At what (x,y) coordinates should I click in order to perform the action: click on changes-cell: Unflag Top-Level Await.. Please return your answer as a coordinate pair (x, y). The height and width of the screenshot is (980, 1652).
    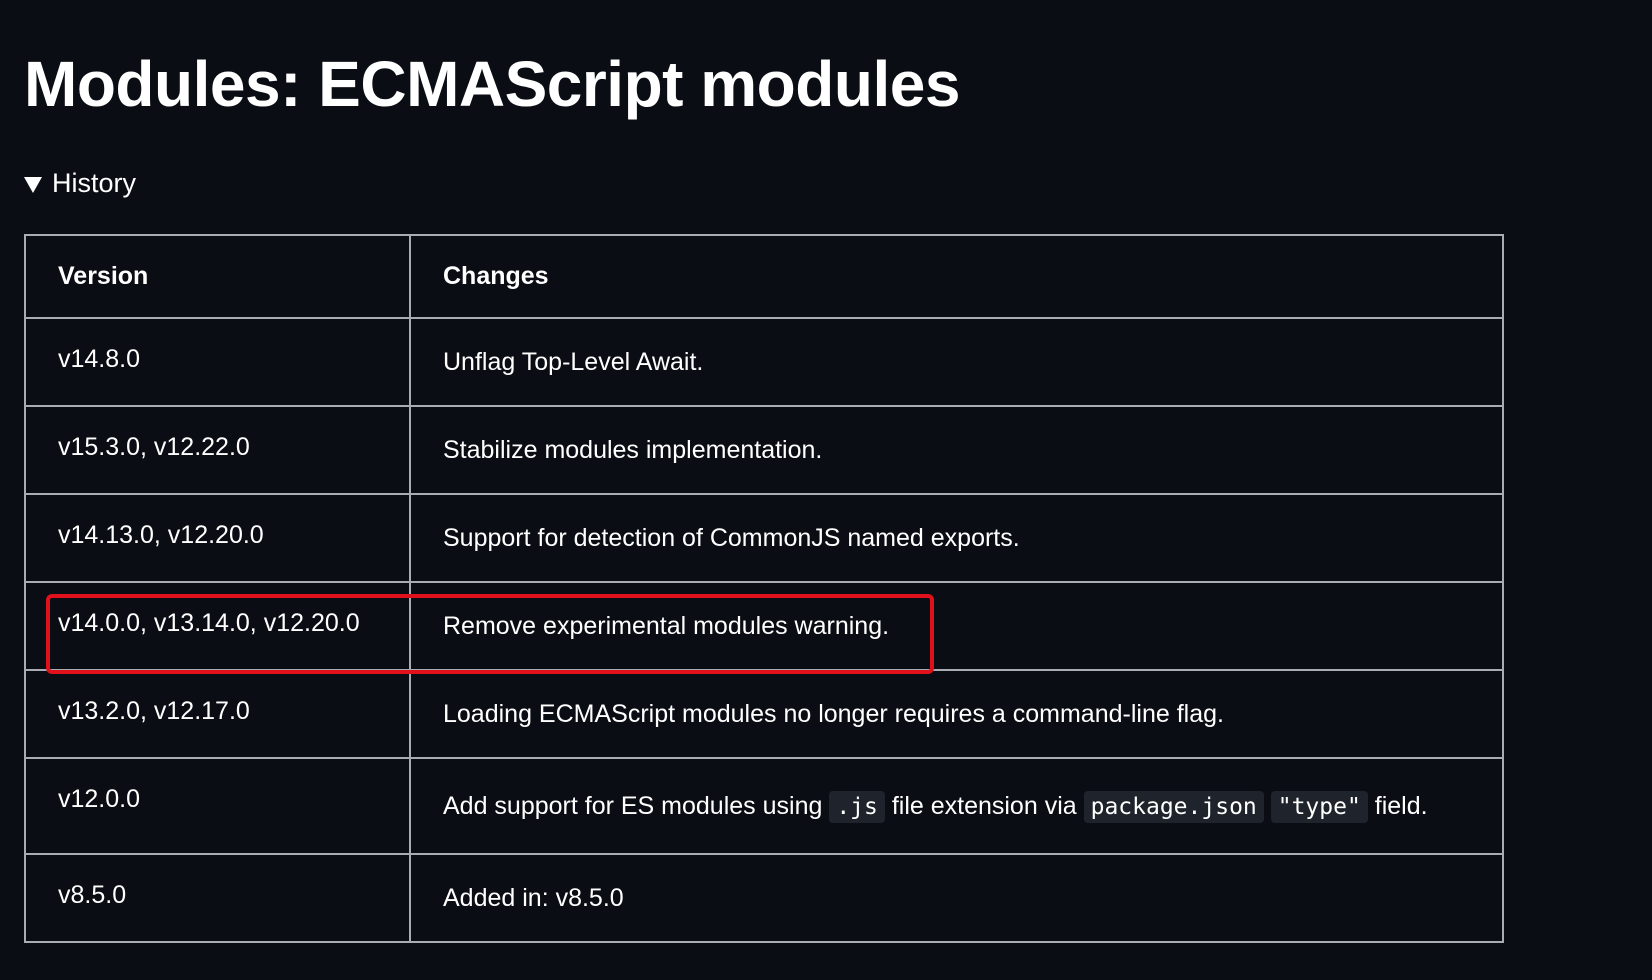
    Looking at the image, I should click on (956, 362).